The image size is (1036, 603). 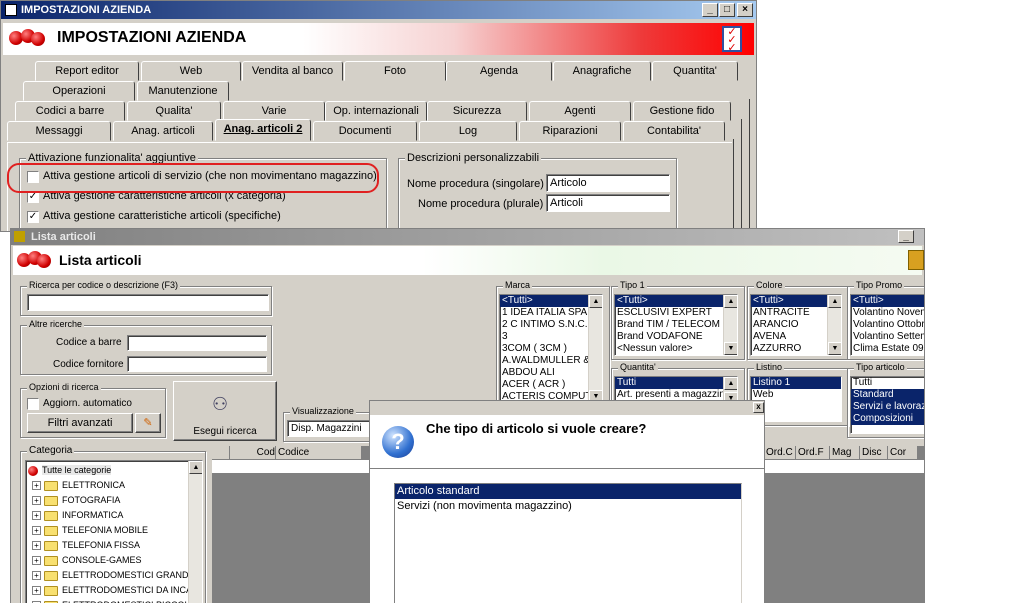 What do you see at coordinates (732, 40) in the screenshot?
I see `checklist-icon: ✓ ✓ ✓` at bounding box center [732, 40].